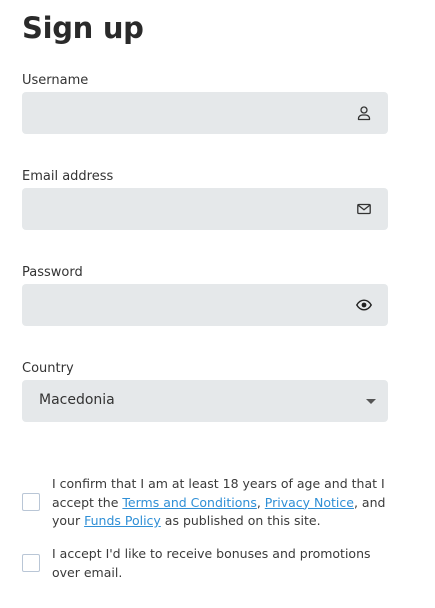 The height and width of the screenshot is (608, 435). What do you see at coordinates (364, 209) in the screenshot?
I see `envelope-icon` at bounding box center [364, 209].